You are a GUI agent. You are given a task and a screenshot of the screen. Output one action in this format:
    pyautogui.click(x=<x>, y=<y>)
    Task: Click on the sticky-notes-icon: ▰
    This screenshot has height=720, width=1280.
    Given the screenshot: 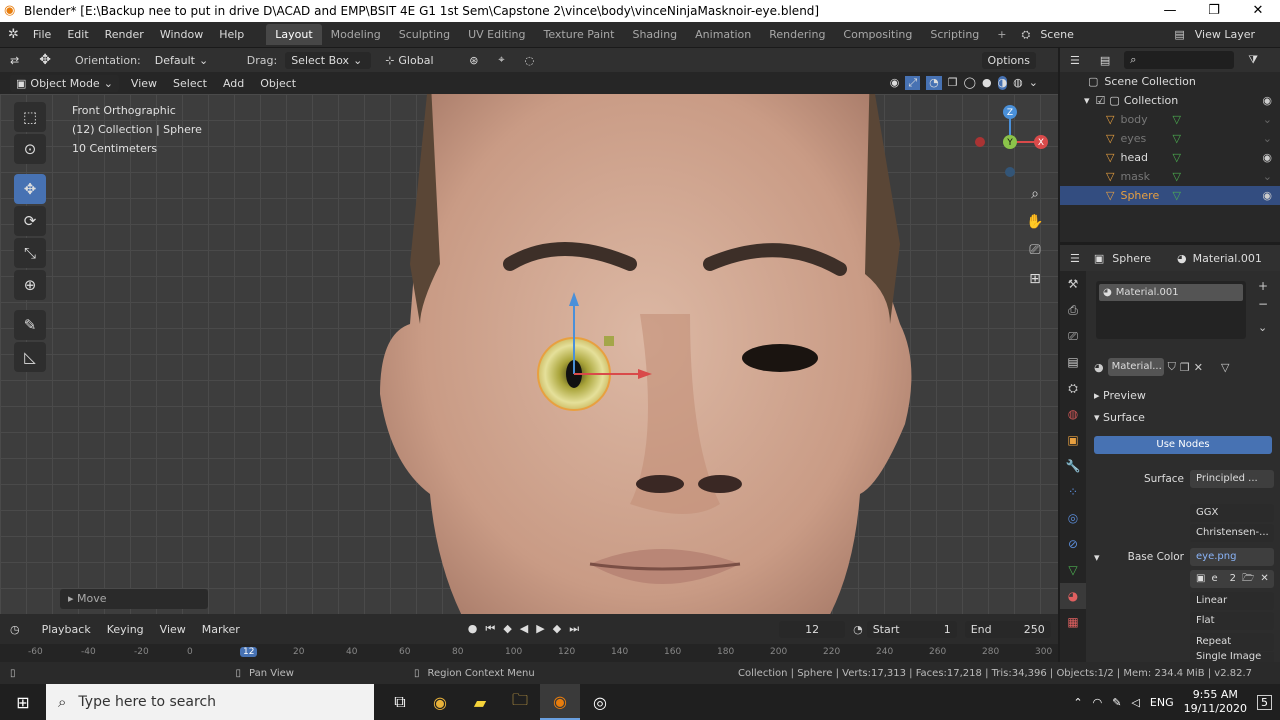 What is the action you would take?
    pyautogui.click(x=480, y=702)
    